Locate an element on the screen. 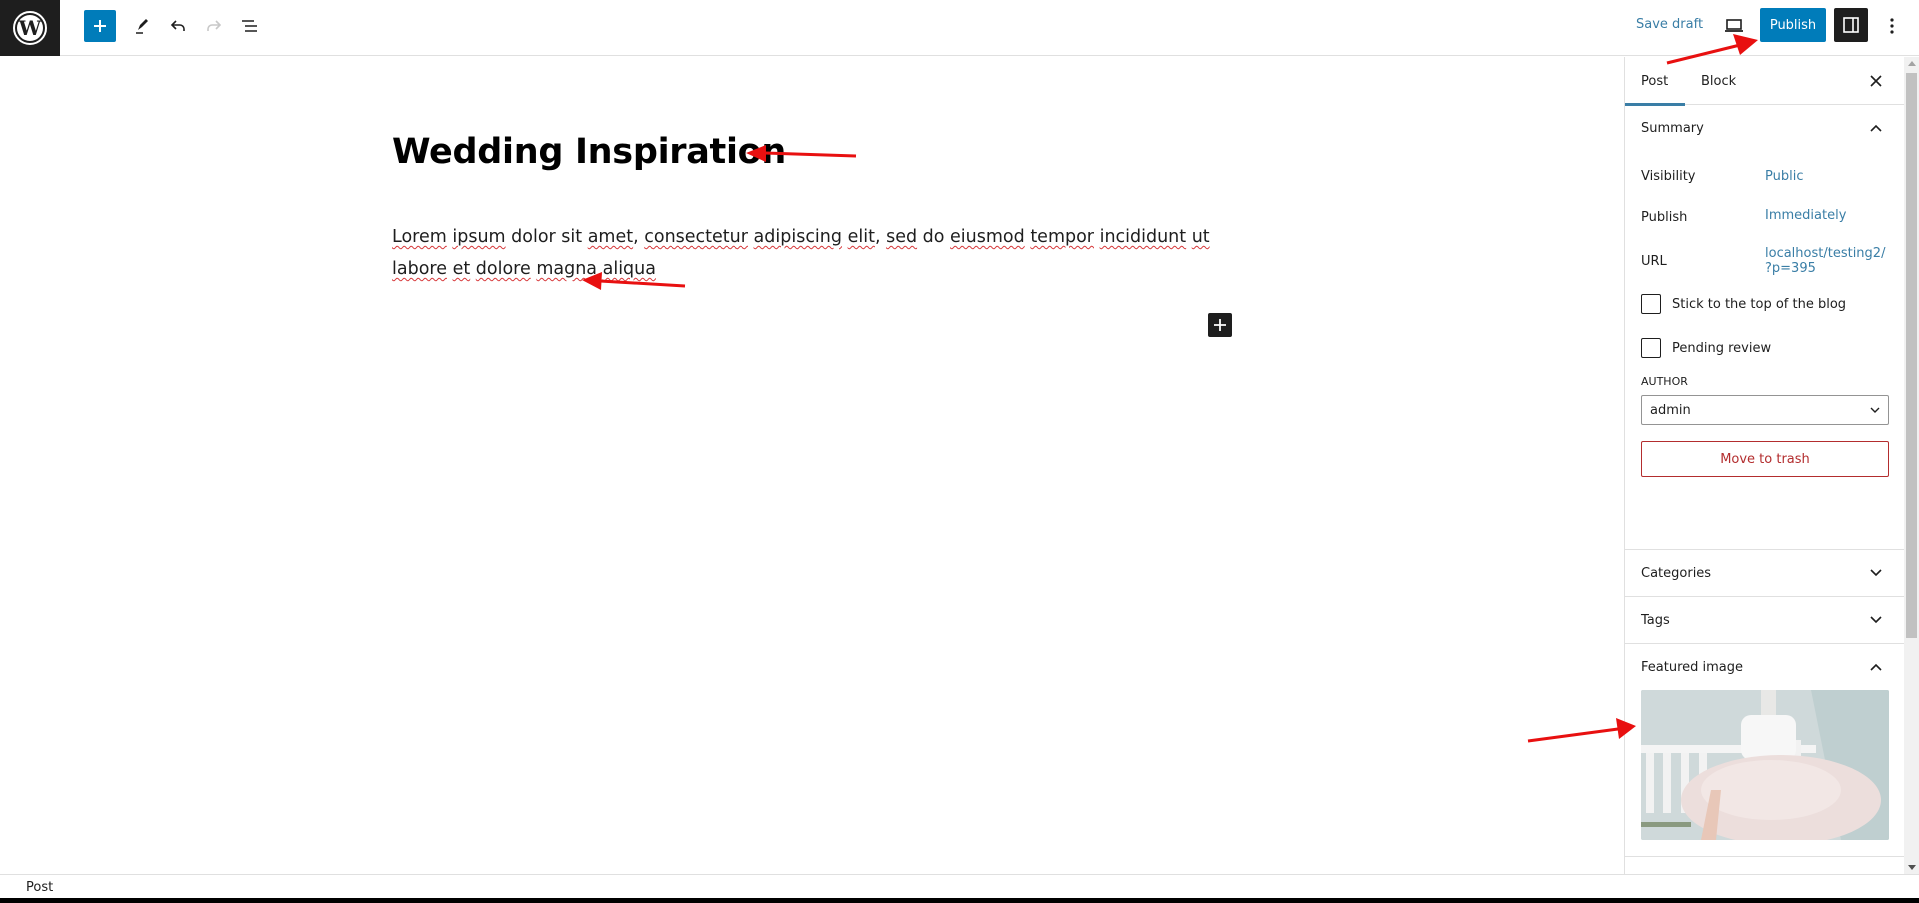 The height and width of the screenshot is (903, 1919). pencil-icon is located at coordinates (142, 26).